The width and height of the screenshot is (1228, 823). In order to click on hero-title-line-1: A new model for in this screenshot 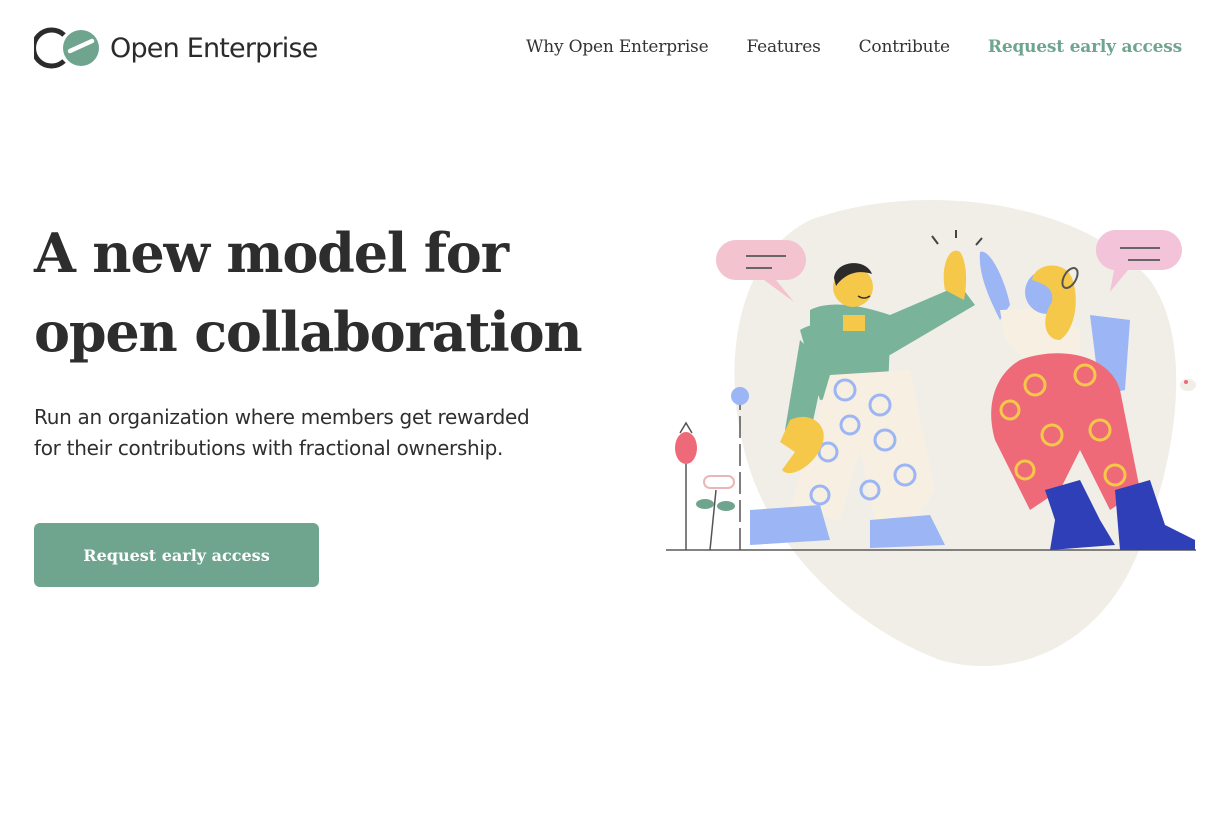, I will do `click(271, 253)`.